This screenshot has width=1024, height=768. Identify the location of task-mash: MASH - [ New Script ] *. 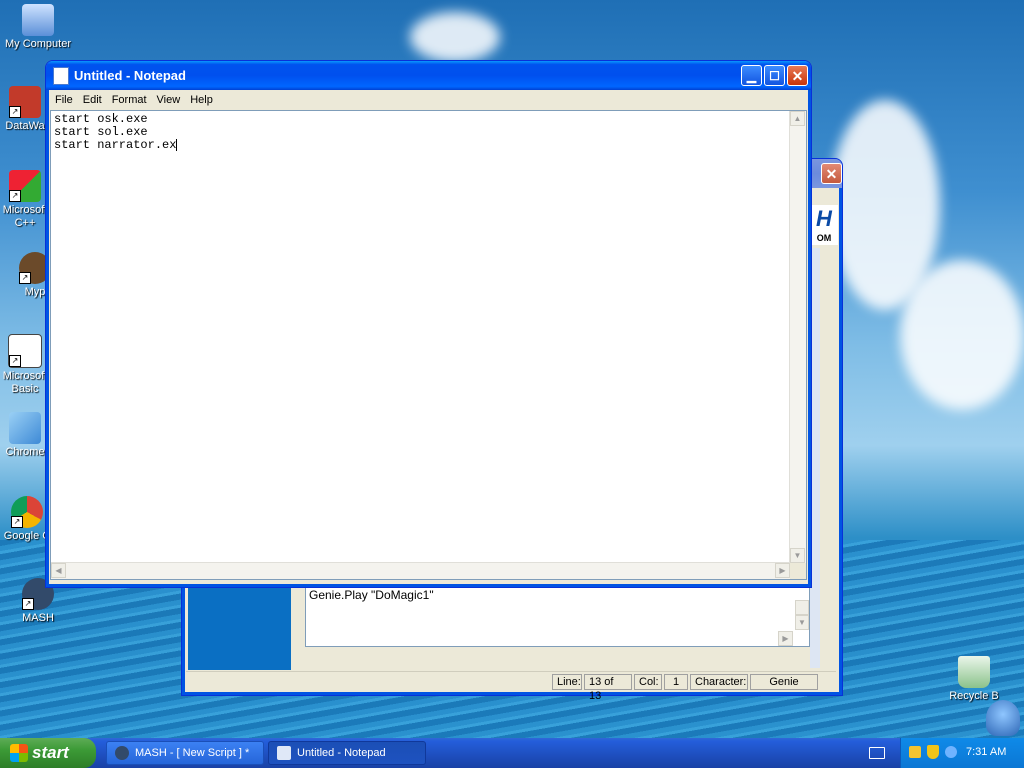
(185, 753).